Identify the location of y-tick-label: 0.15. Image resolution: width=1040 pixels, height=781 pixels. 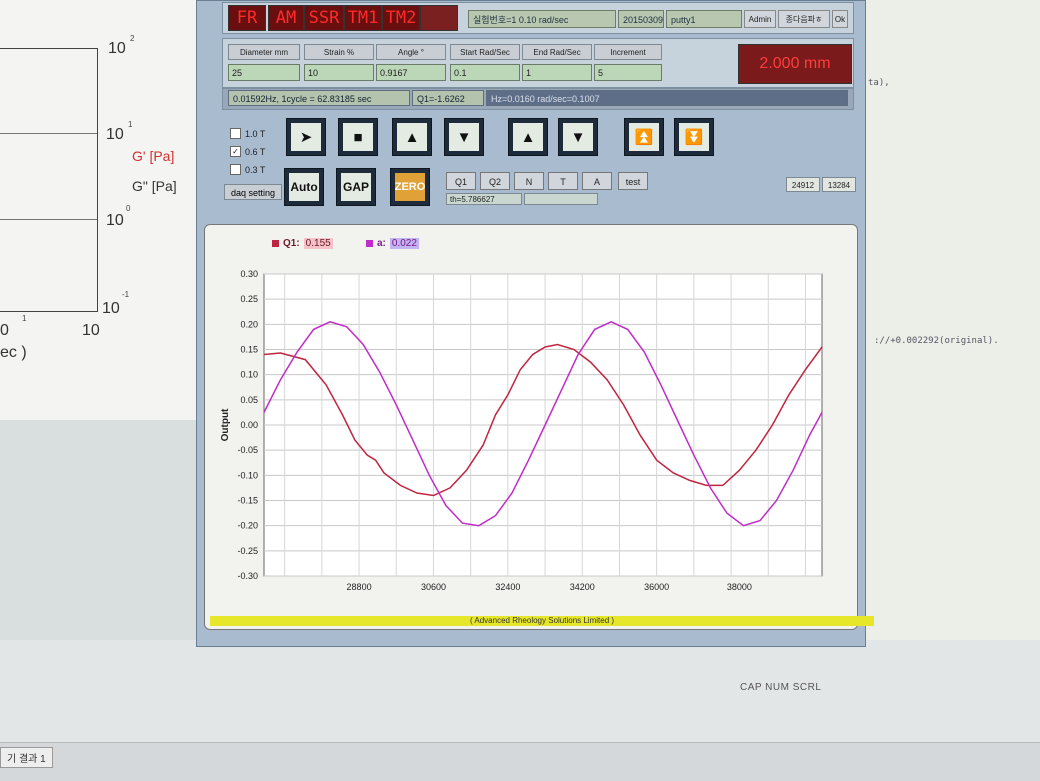
(249, 350).